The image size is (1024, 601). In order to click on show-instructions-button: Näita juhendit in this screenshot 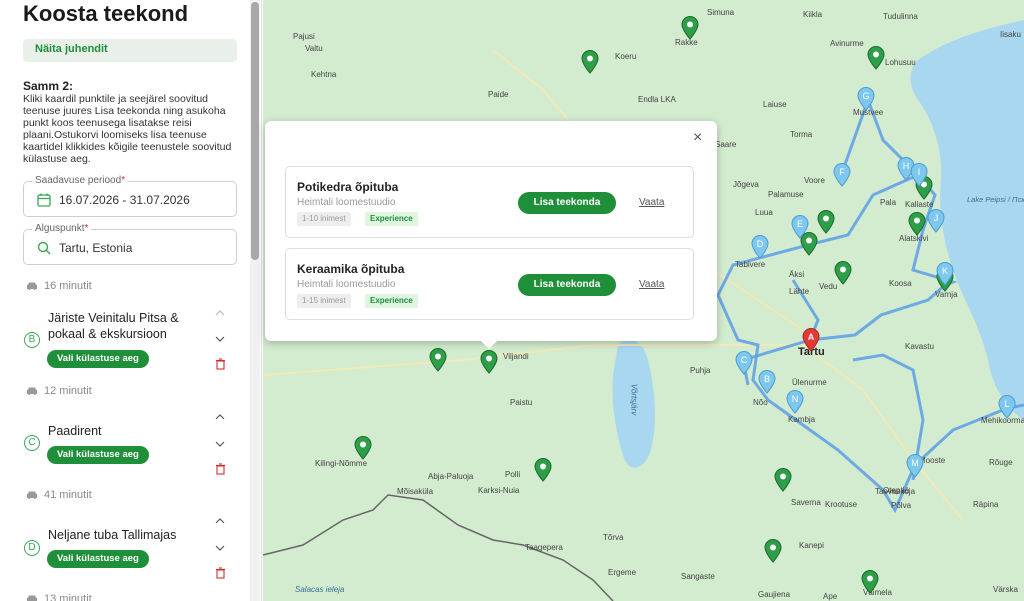, I will do `click(130, 50)`.